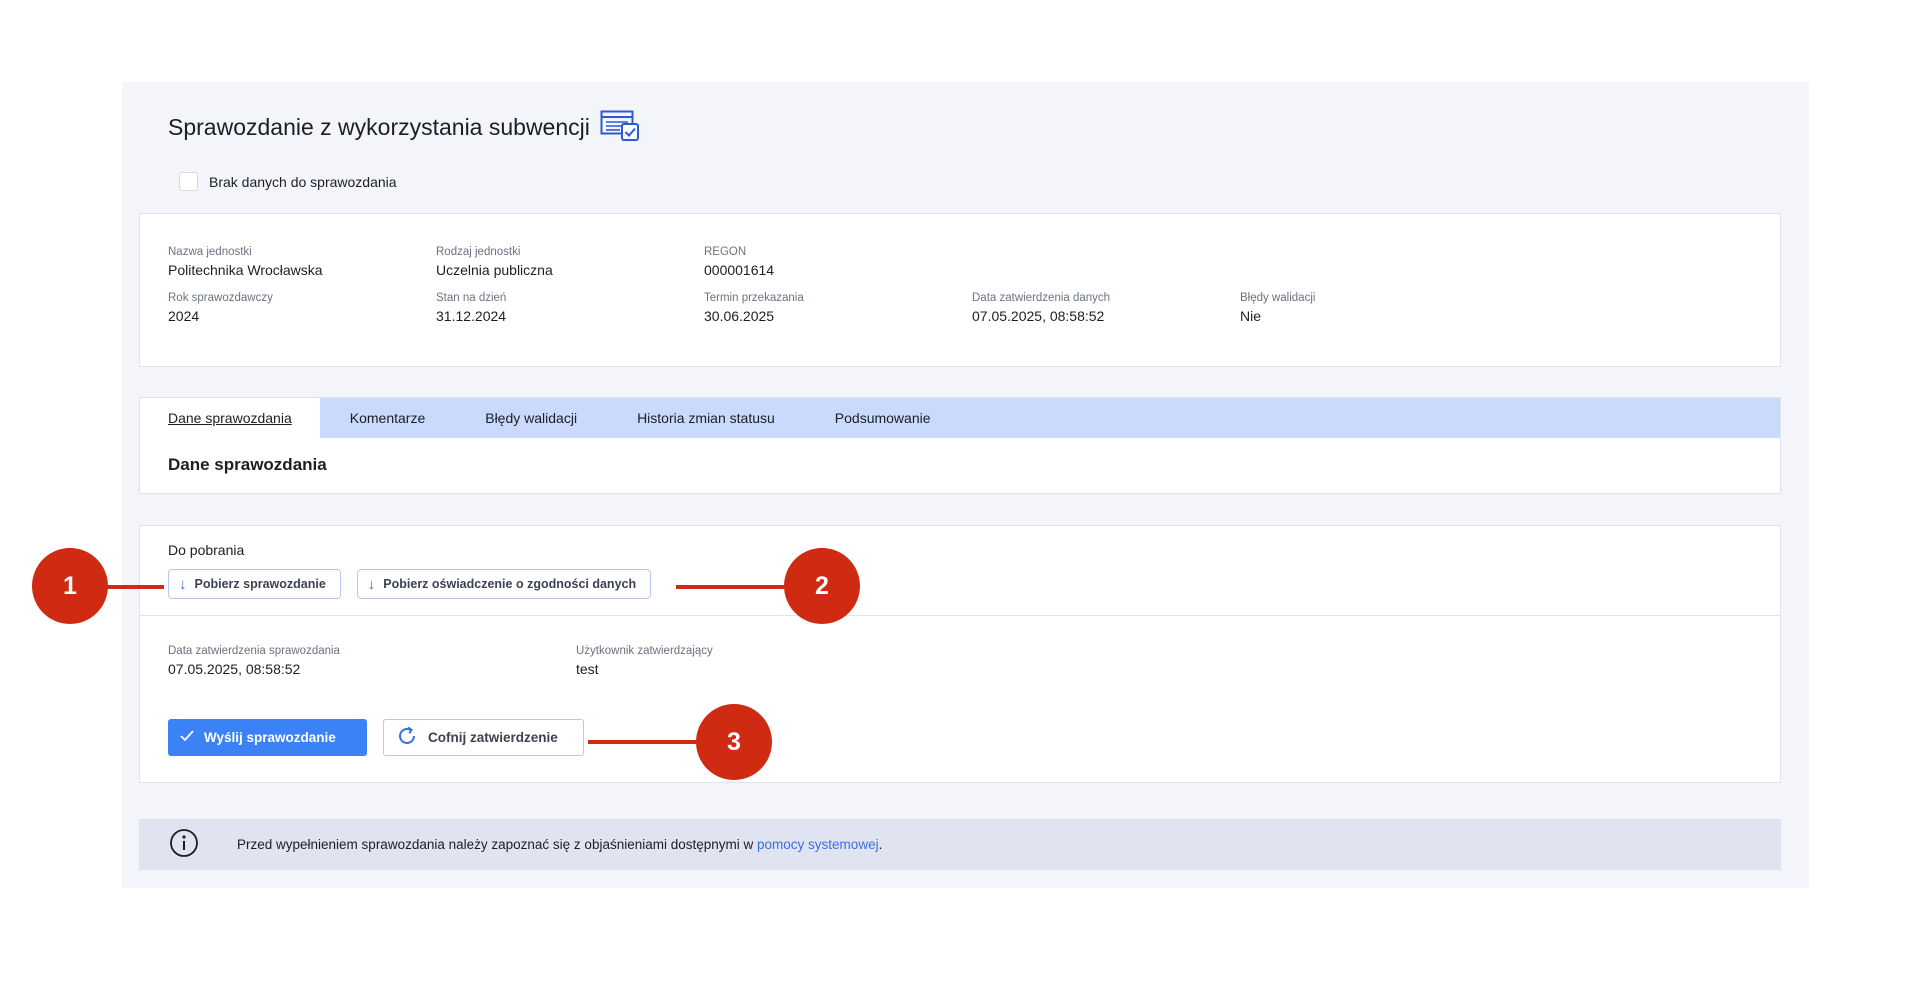  I want to click on validation-errors-field: Błędy walidacji Nie, so click(1374, 308).